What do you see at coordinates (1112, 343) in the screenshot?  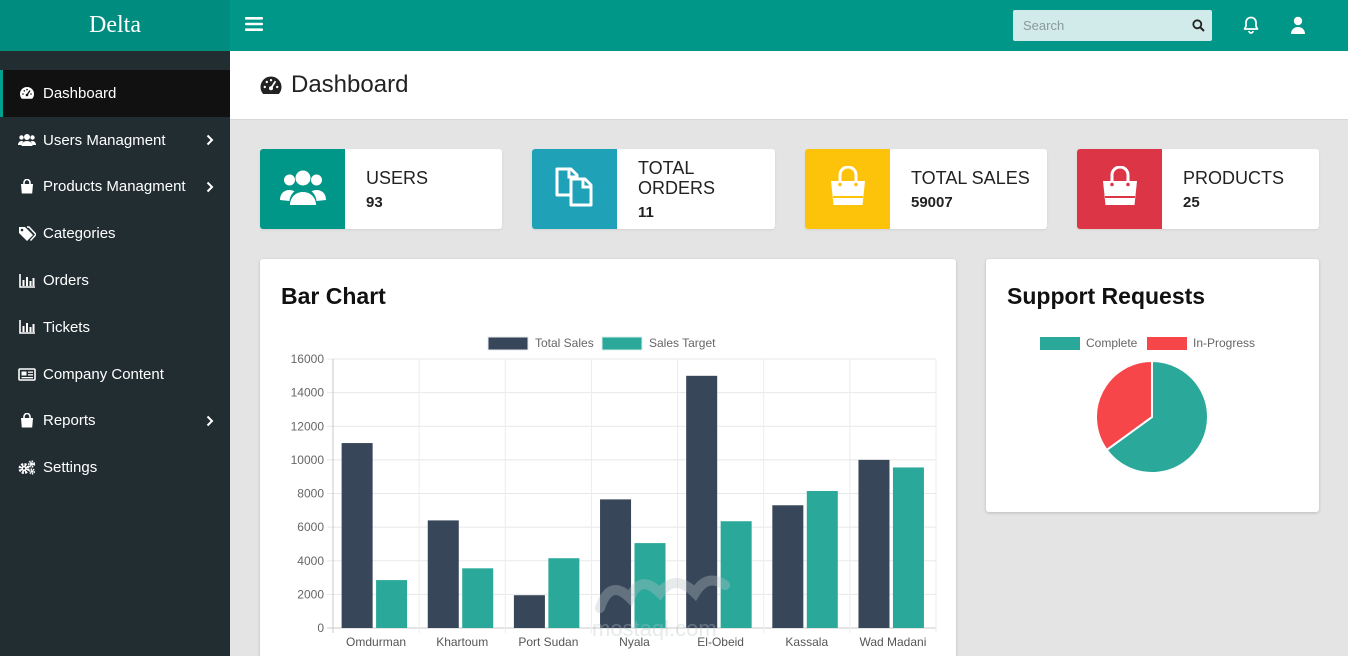 I see `legend-label: Complete` at bounding box center [1112, 343].